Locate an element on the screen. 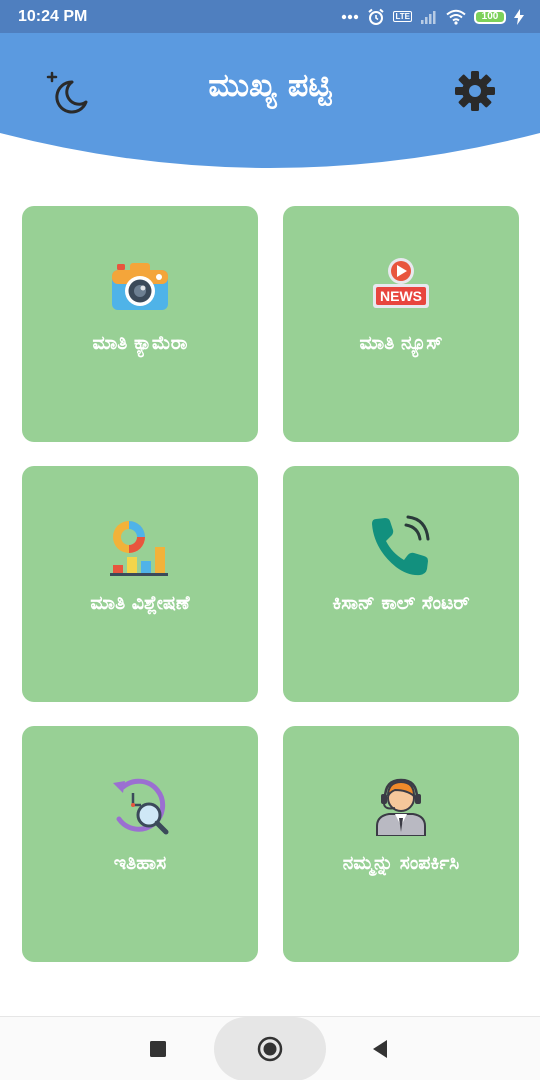 Image resolution: width=540 pixels, height=1080 pixels. lte-badge: LTE is located at coordinates (402, 16).